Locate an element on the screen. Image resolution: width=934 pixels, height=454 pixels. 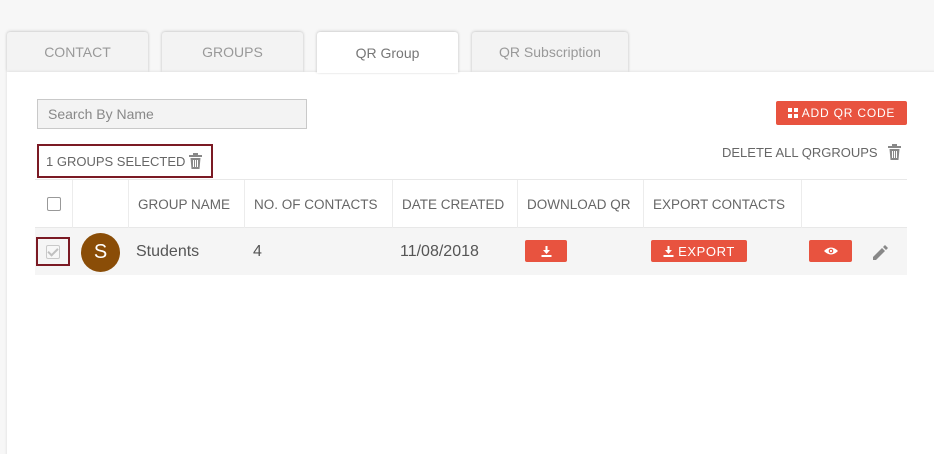
avatar-column-header is located at coordinates (101, 204).